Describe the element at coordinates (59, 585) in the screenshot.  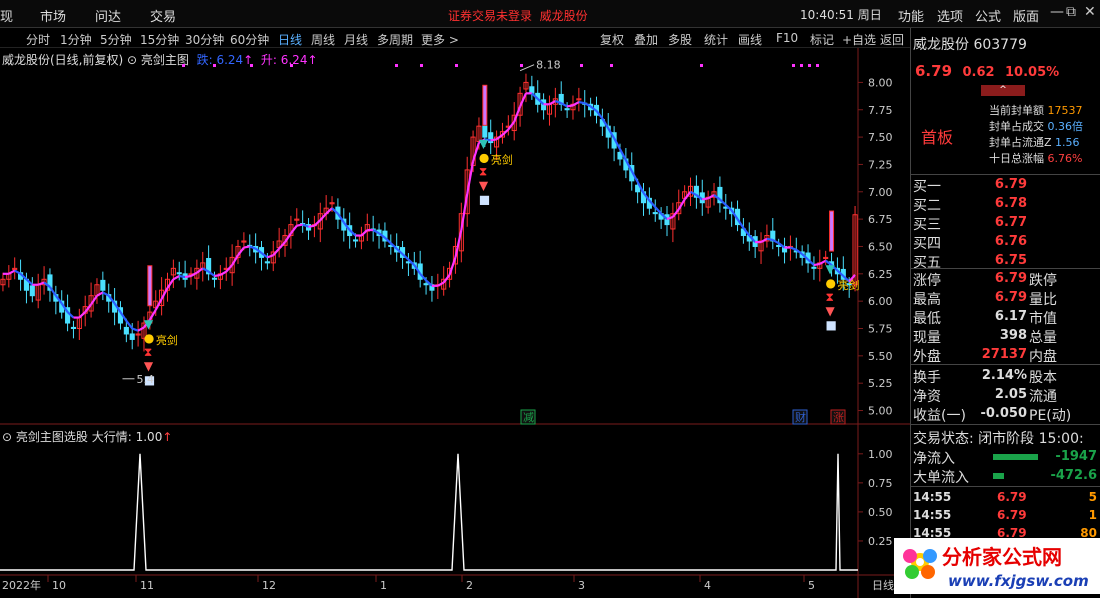
I see `time-tick-label: 10` at that location.